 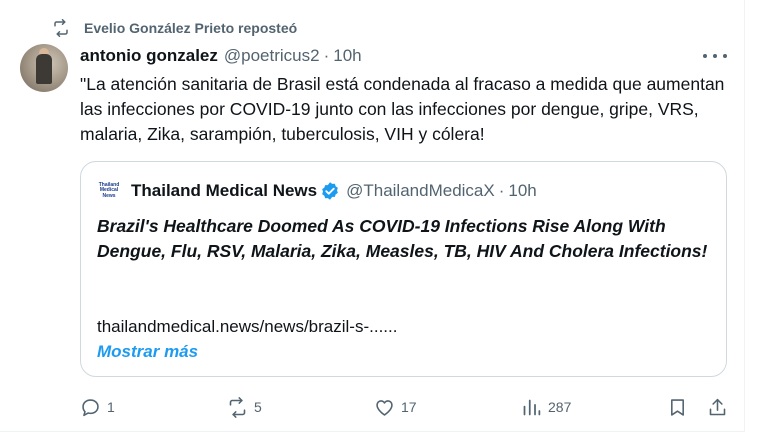 What do you see at coordinates (44, 68) in the screenshot?
I see `avatar` at bounding box center [44, 68].